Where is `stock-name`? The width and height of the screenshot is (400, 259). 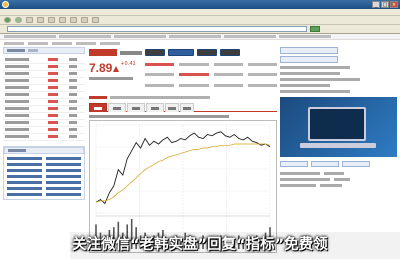 stock-name is located at coordinates (103, 52).